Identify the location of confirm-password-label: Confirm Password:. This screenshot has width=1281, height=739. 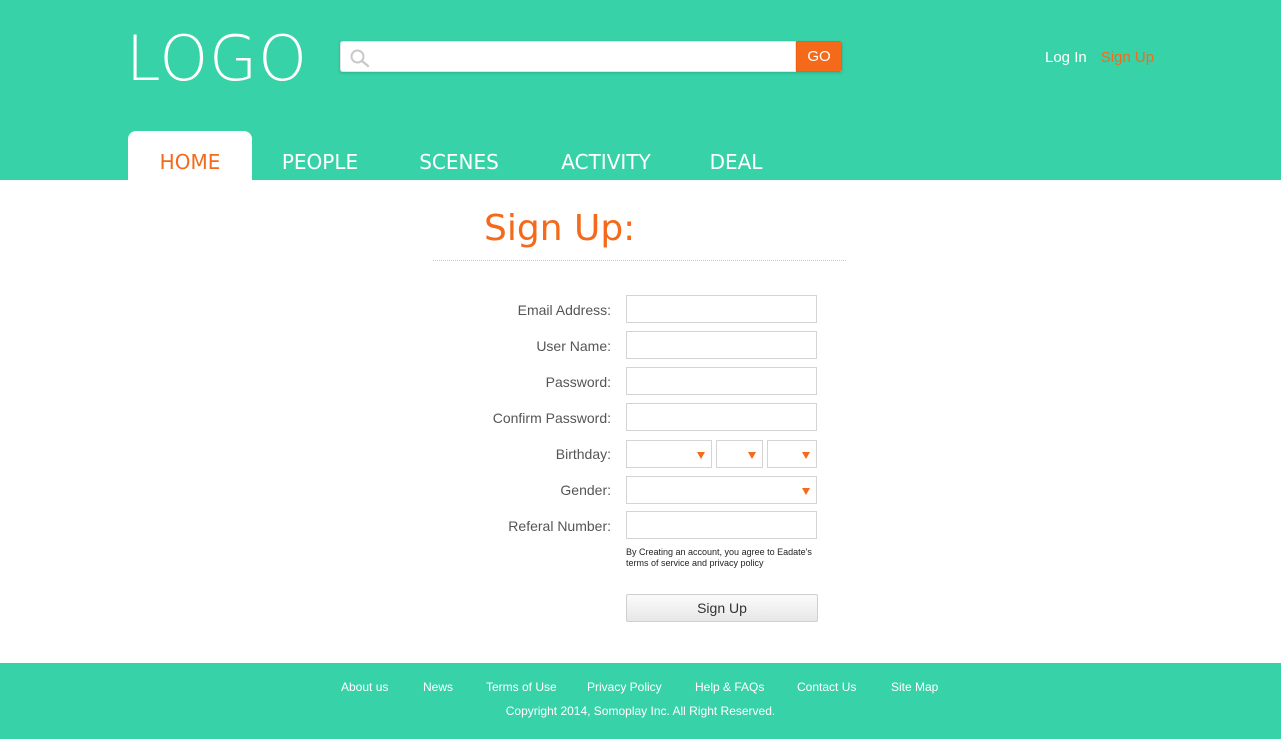
(551, 418).